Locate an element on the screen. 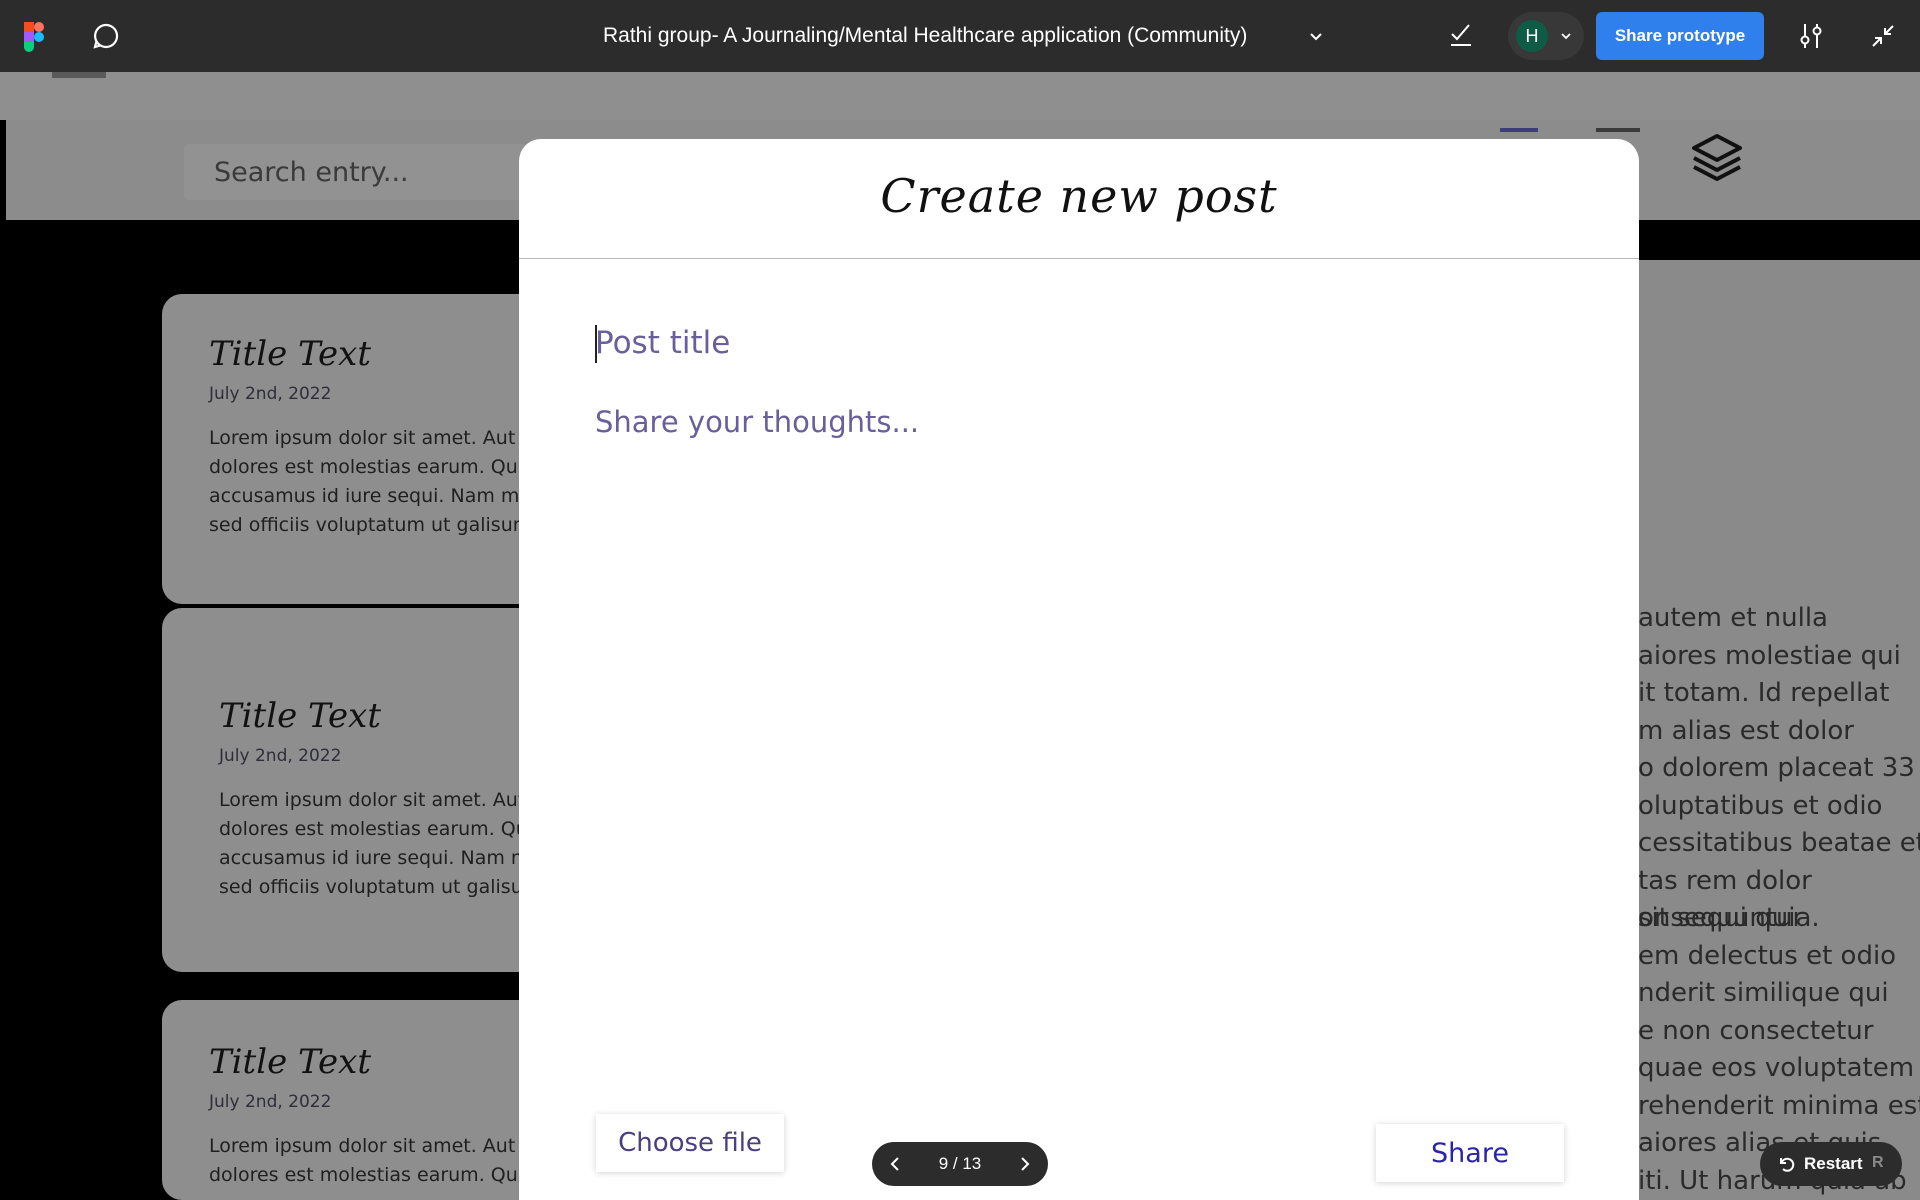 This screenshot has height=1200, width=1920. restart-icon is located at coordinates (1787, 1164).